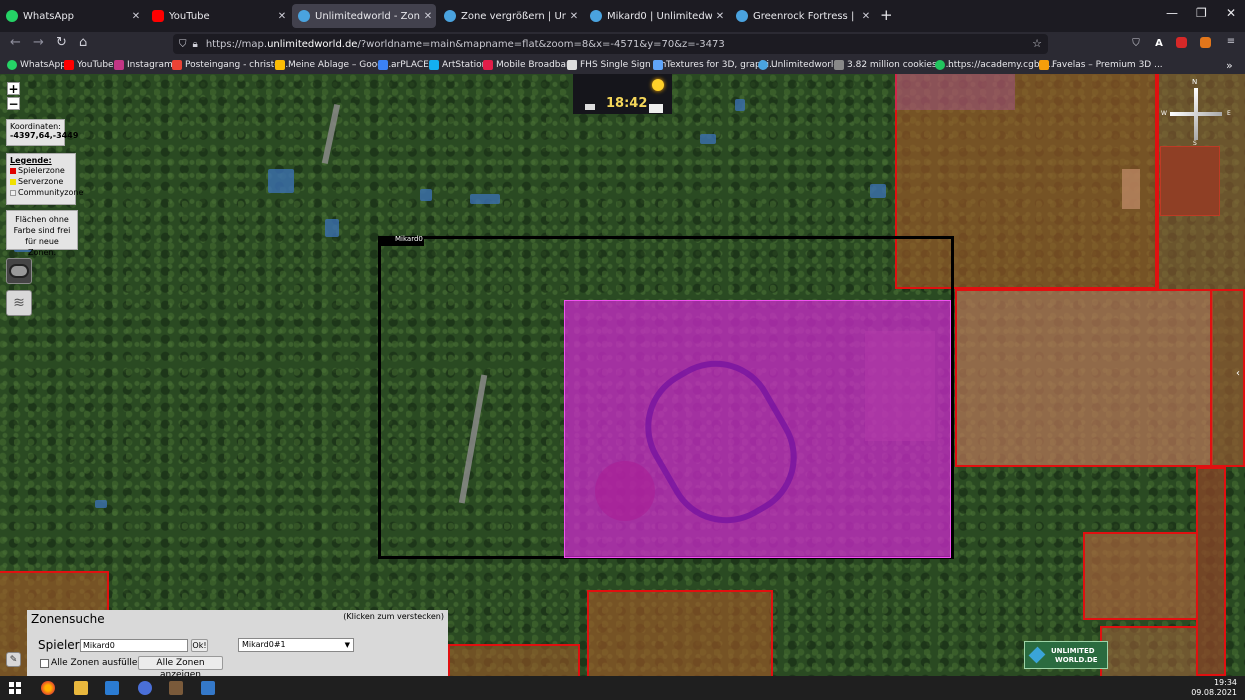  I want to click on bookmark-artstation: ArtStation, so click(458, 65).